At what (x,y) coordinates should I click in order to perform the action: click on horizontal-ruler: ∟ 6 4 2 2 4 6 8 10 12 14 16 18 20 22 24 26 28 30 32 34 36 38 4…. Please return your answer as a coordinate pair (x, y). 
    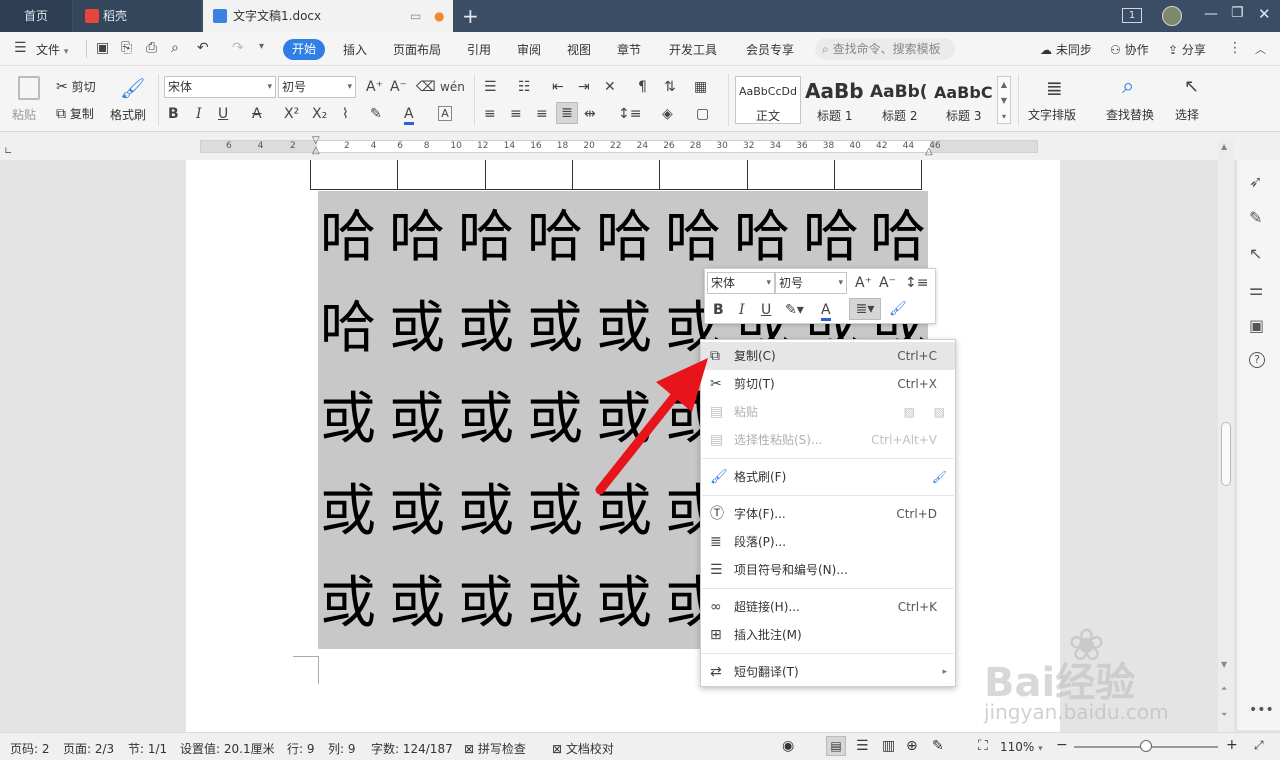
    Looking at the image, I should click on (640, 146).